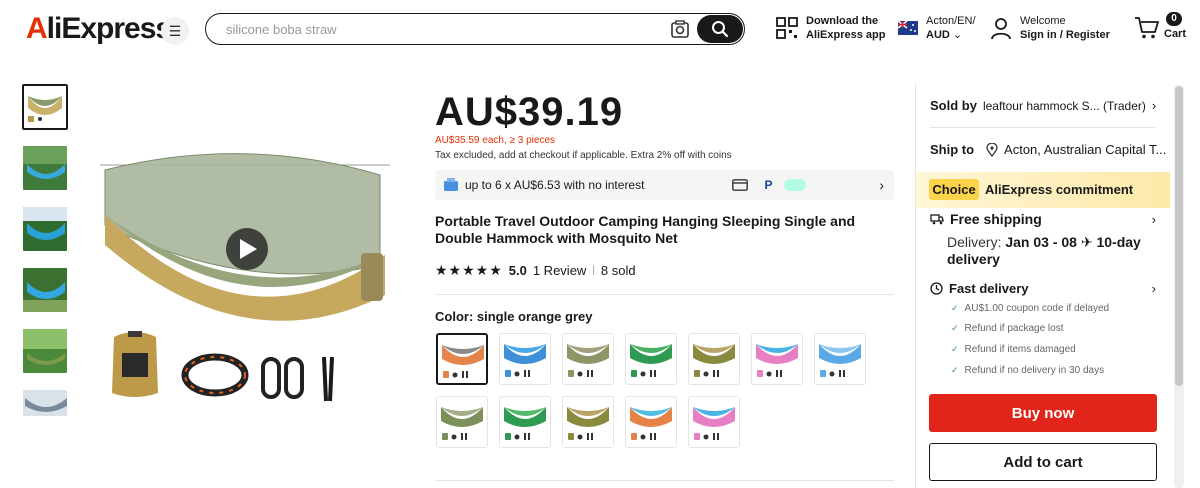 The width and height of the screenshot is (1200, 488). Describe the element at coordinates (953, 105) in the screenshot. I see `sold-by-label: Sold by` at that location.